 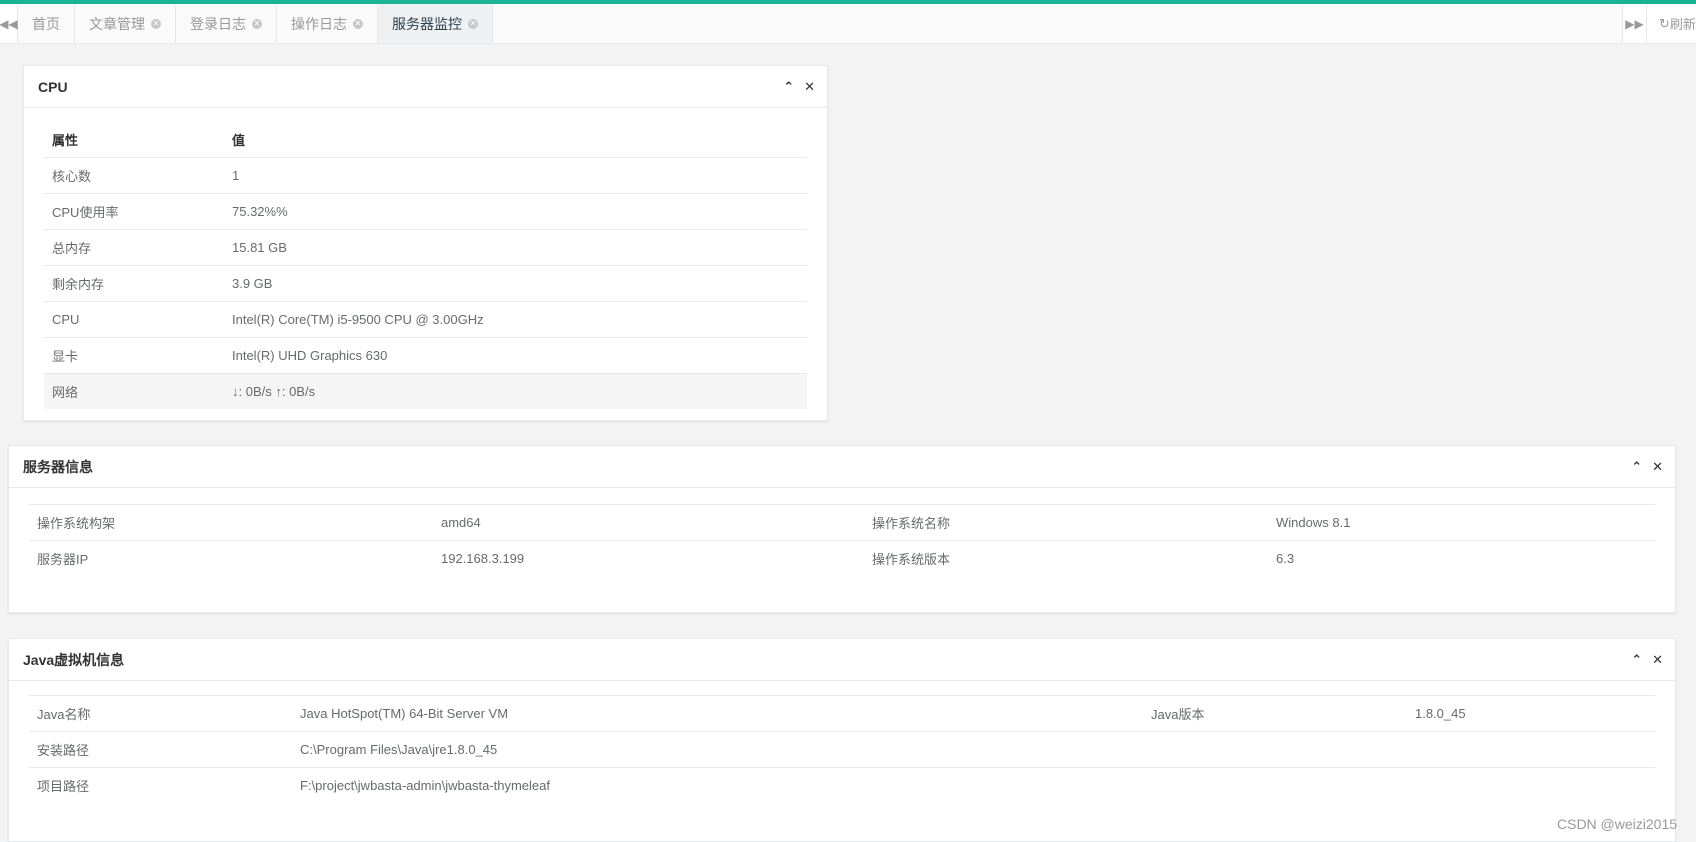 I want to click on tab-operation-log: 操作日志 ✕, so click(x=327, y=23).